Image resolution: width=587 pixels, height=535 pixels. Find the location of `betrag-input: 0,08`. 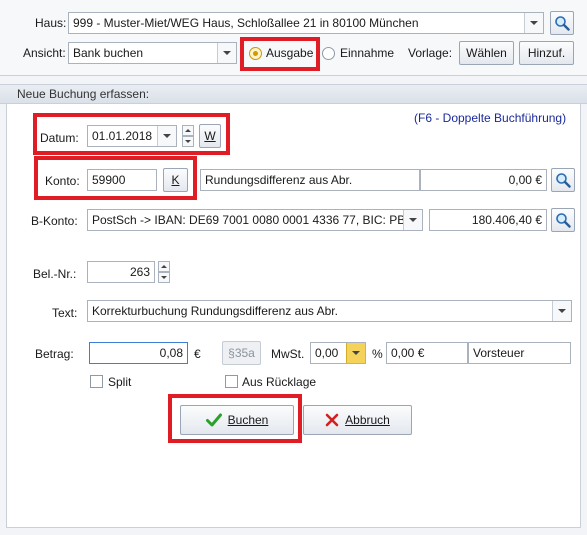

betrag-input: 0,08 is located at coordinates (138, 353).